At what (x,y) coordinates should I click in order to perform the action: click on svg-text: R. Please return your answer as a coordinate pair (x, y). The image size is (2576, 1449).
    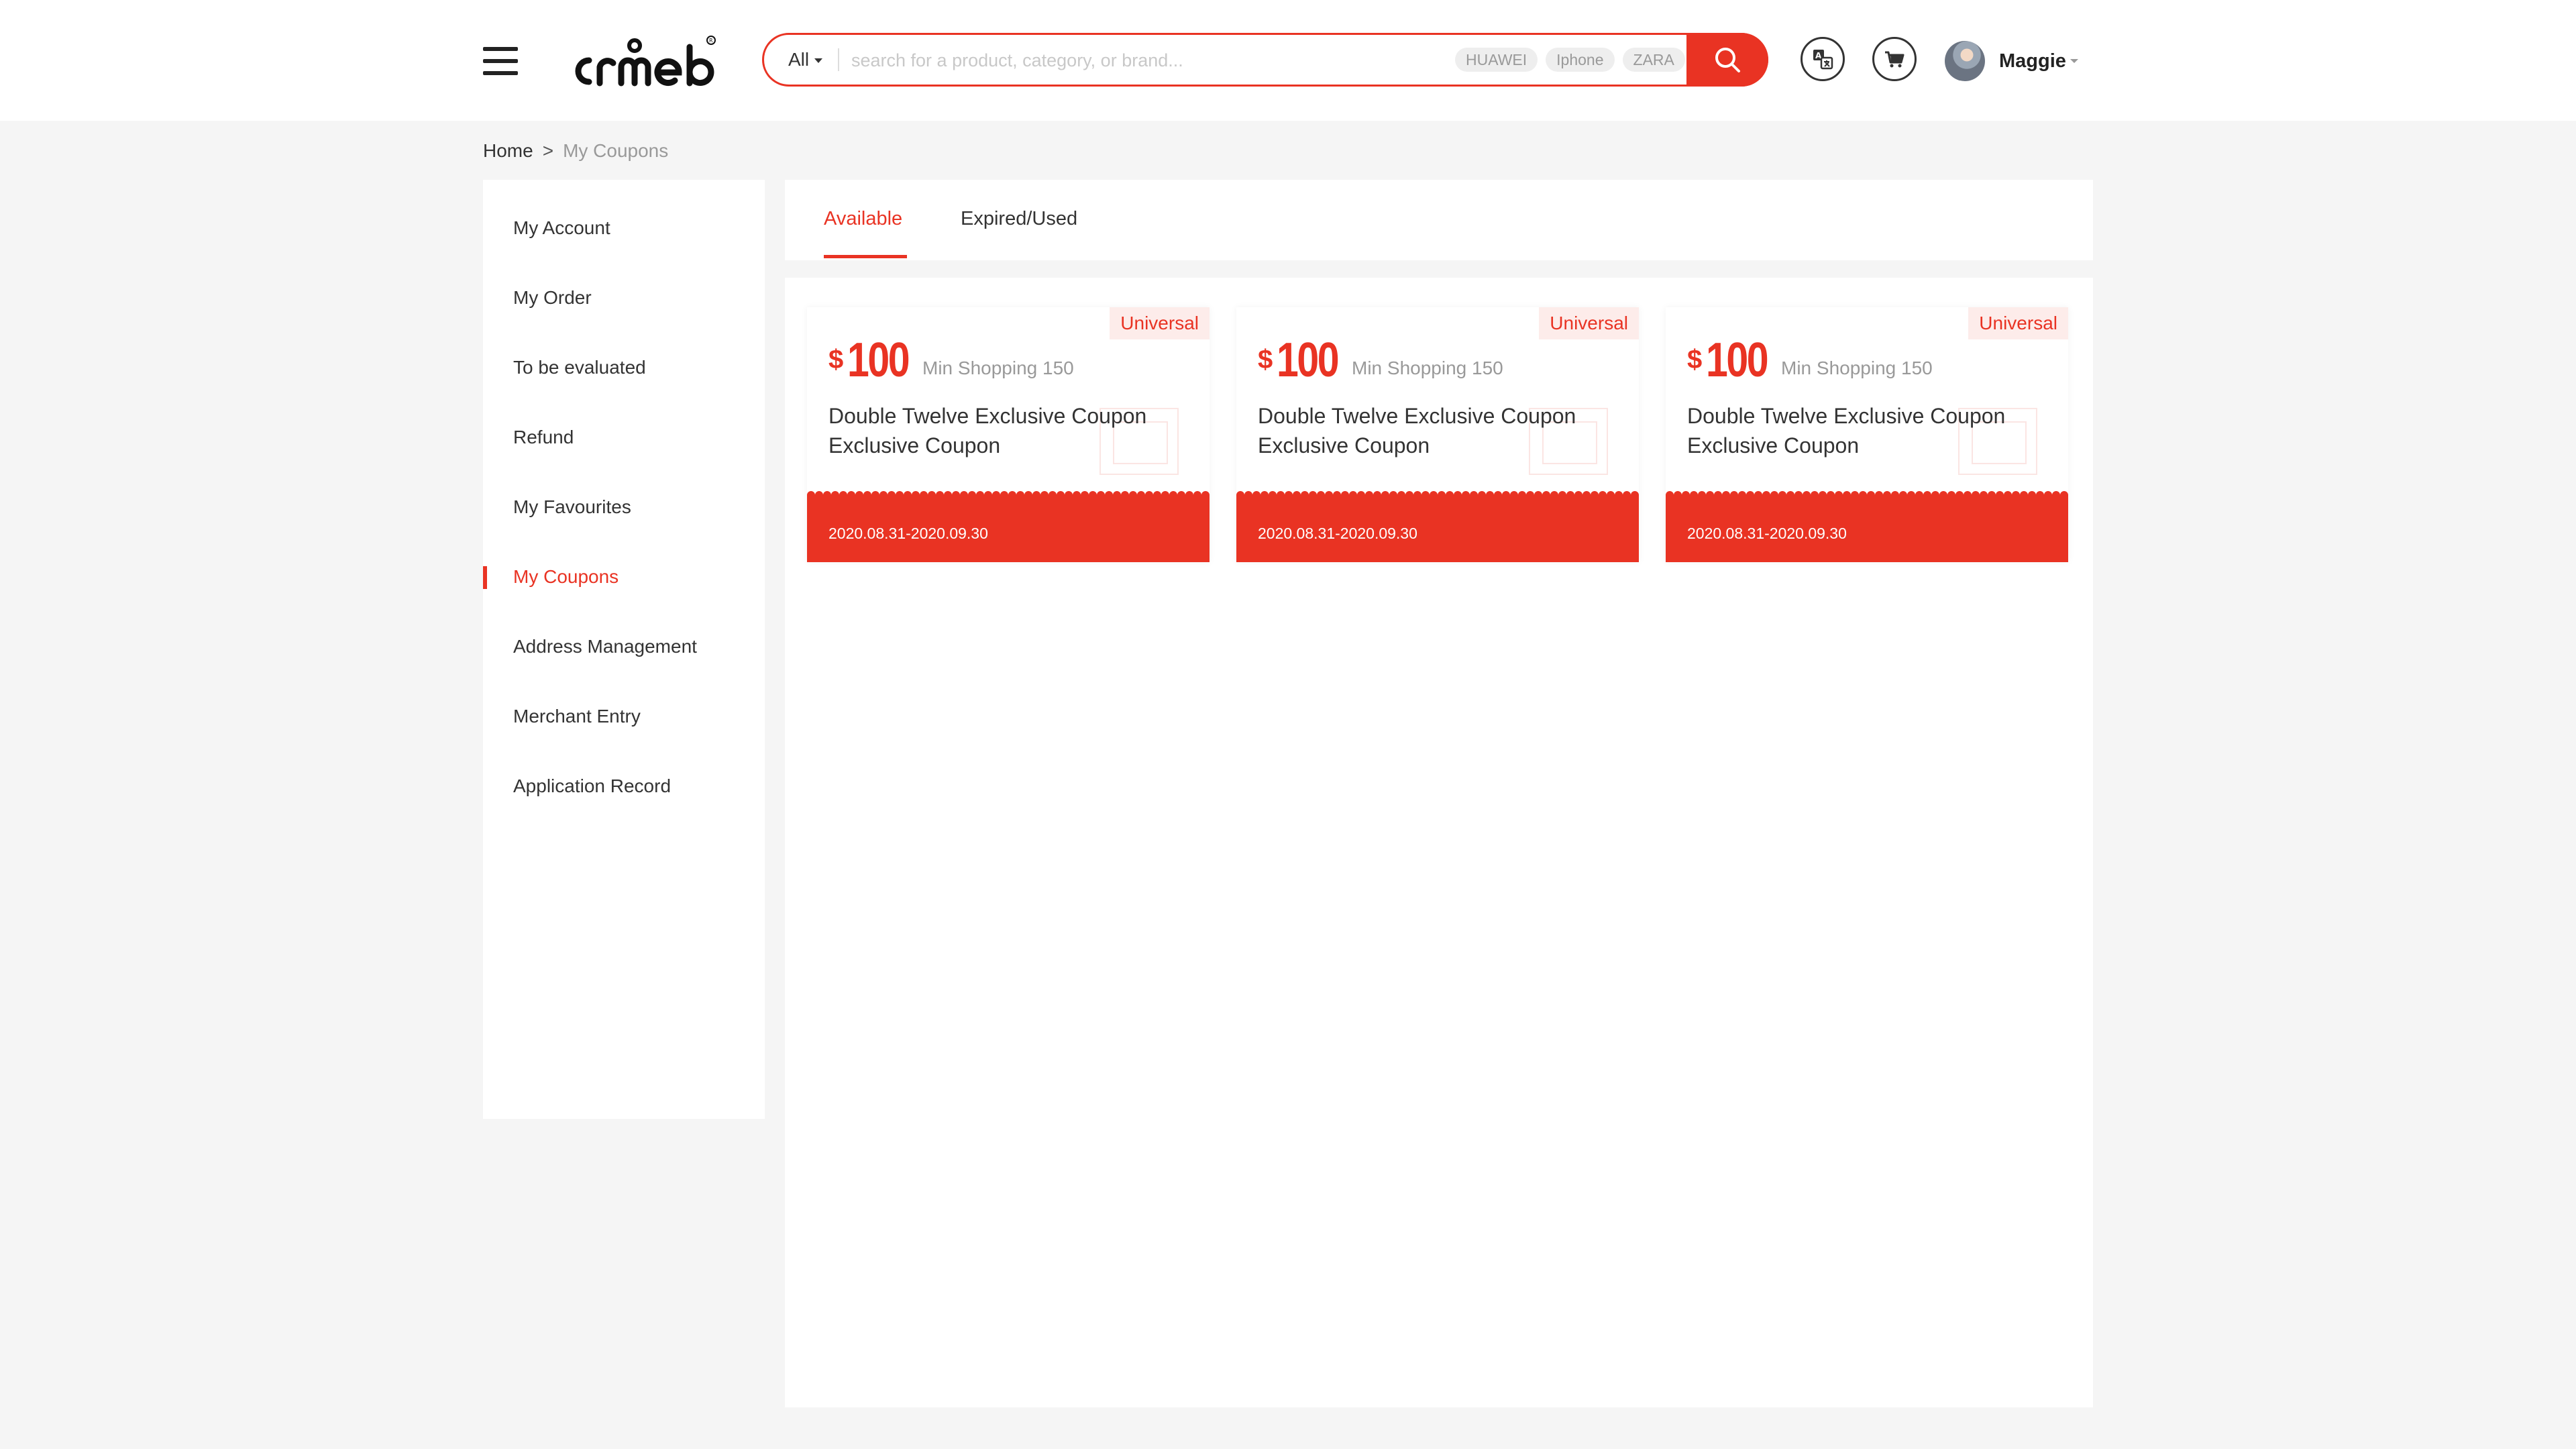
    Looking at the image, I should click on (711, 41).